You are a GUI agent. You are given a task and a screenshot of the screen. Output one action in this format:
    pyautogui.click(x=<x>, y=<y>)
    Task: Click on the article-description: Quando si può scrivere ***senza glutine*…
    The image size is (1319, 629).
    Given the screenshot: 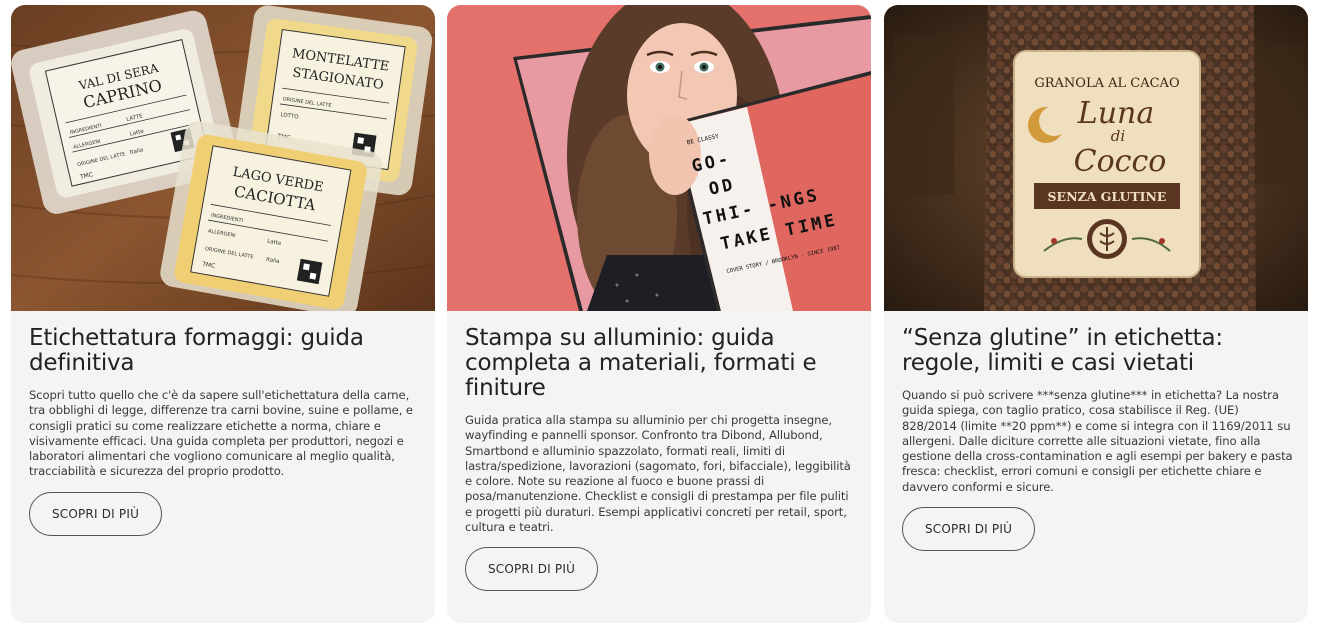 What is the action you would take?
    pyautogui.click(x=1097, y=441)
    